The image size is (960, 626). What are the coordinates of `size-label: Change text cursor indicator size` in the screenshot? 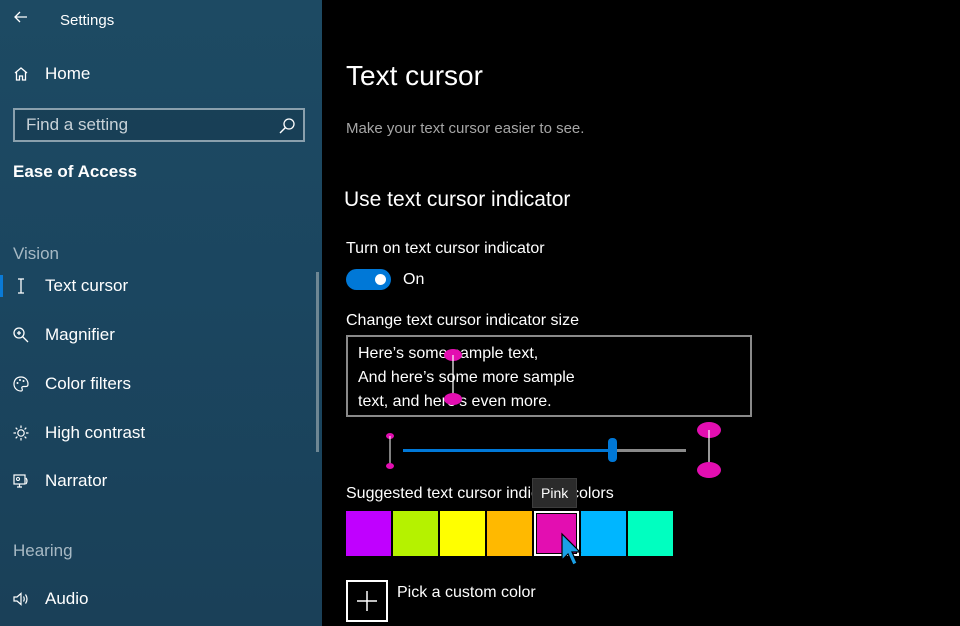 It's located at (462, 320).